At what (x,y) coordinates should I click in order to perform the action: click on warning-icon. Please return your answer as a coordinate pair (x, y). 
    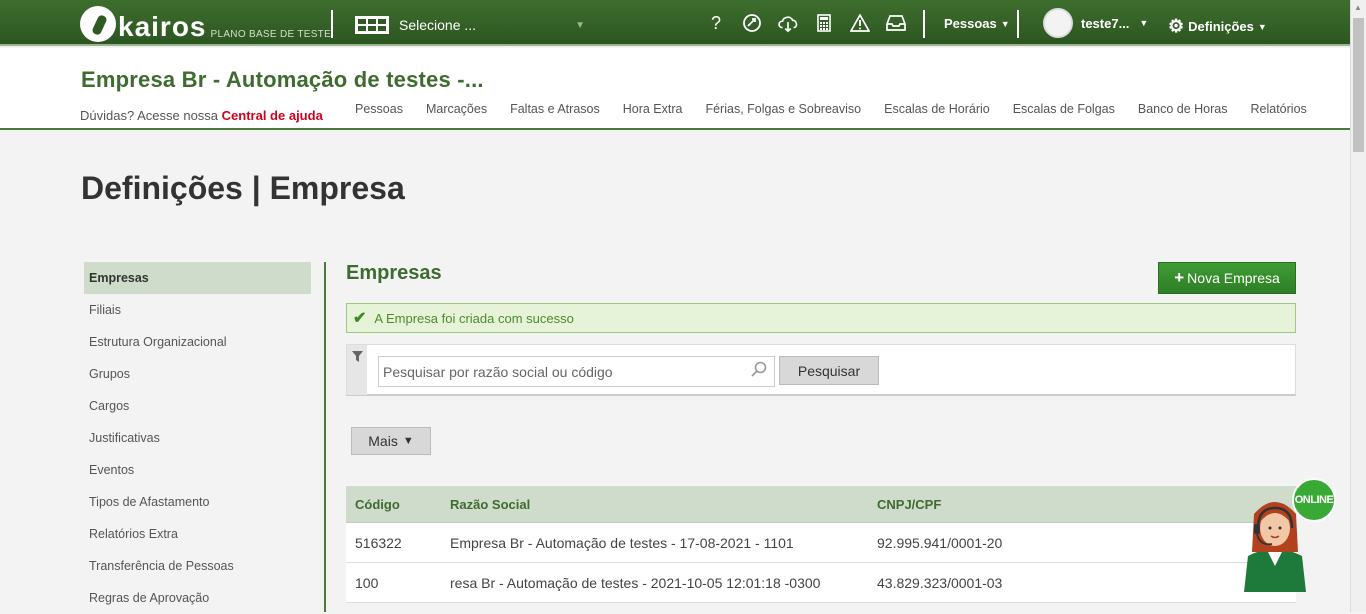
    Looking at the image, I should click on (860, 23).